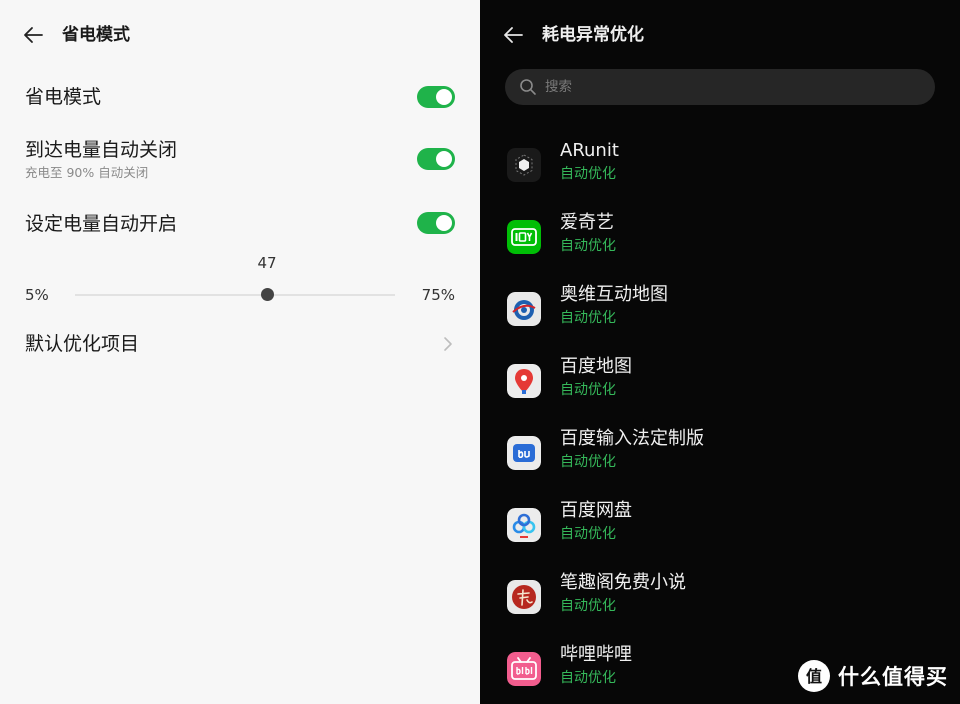 This screenshot has height=704, width=960. Describe the element at coordinates (623, 582) in the screenshot. I see `app-name: 笔趣阁免费小说` at that location.